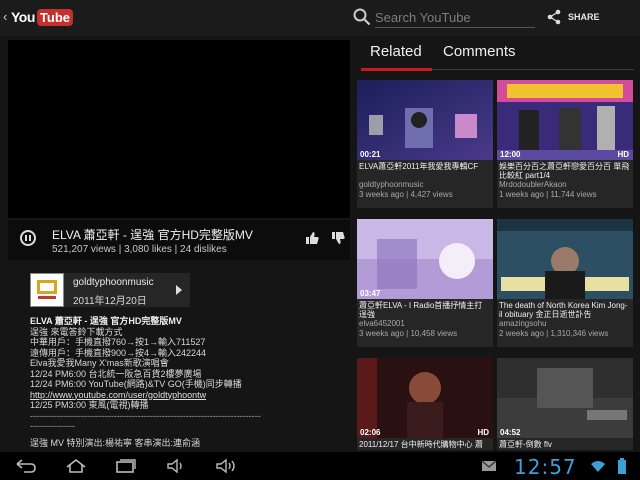 This screenshot has height=480, width=640. I want to click on description-line: 中華用戶：手機直撥760→按1→輸入711527, so click(118, 342).